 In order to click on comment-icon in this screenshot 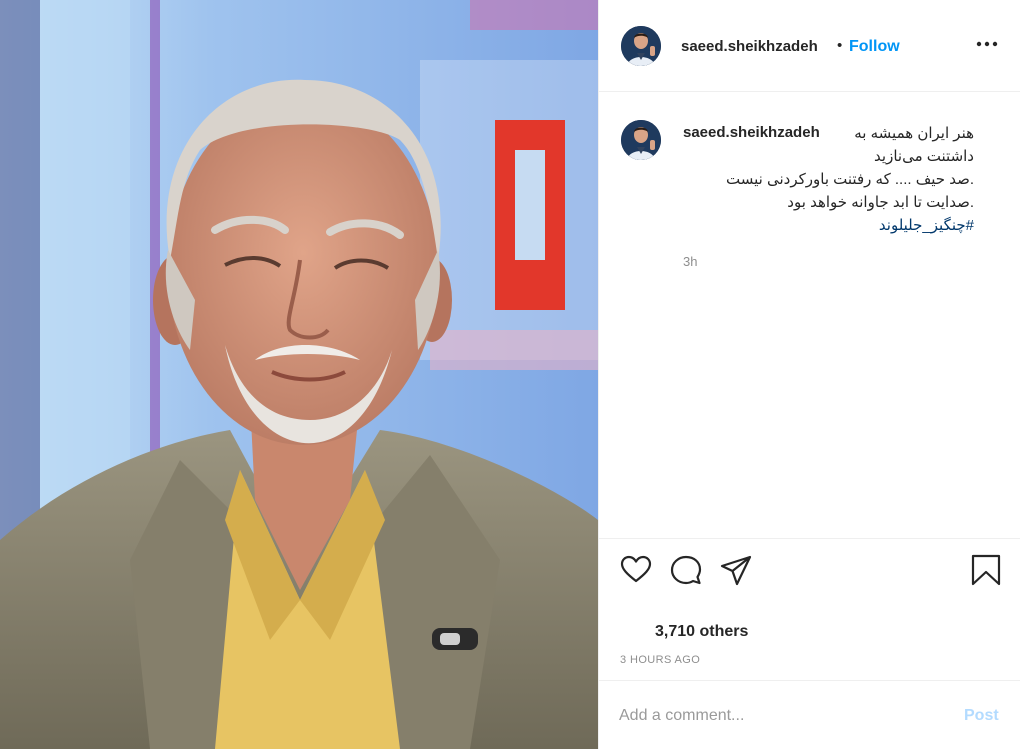, I will do `click(686, 570)`.